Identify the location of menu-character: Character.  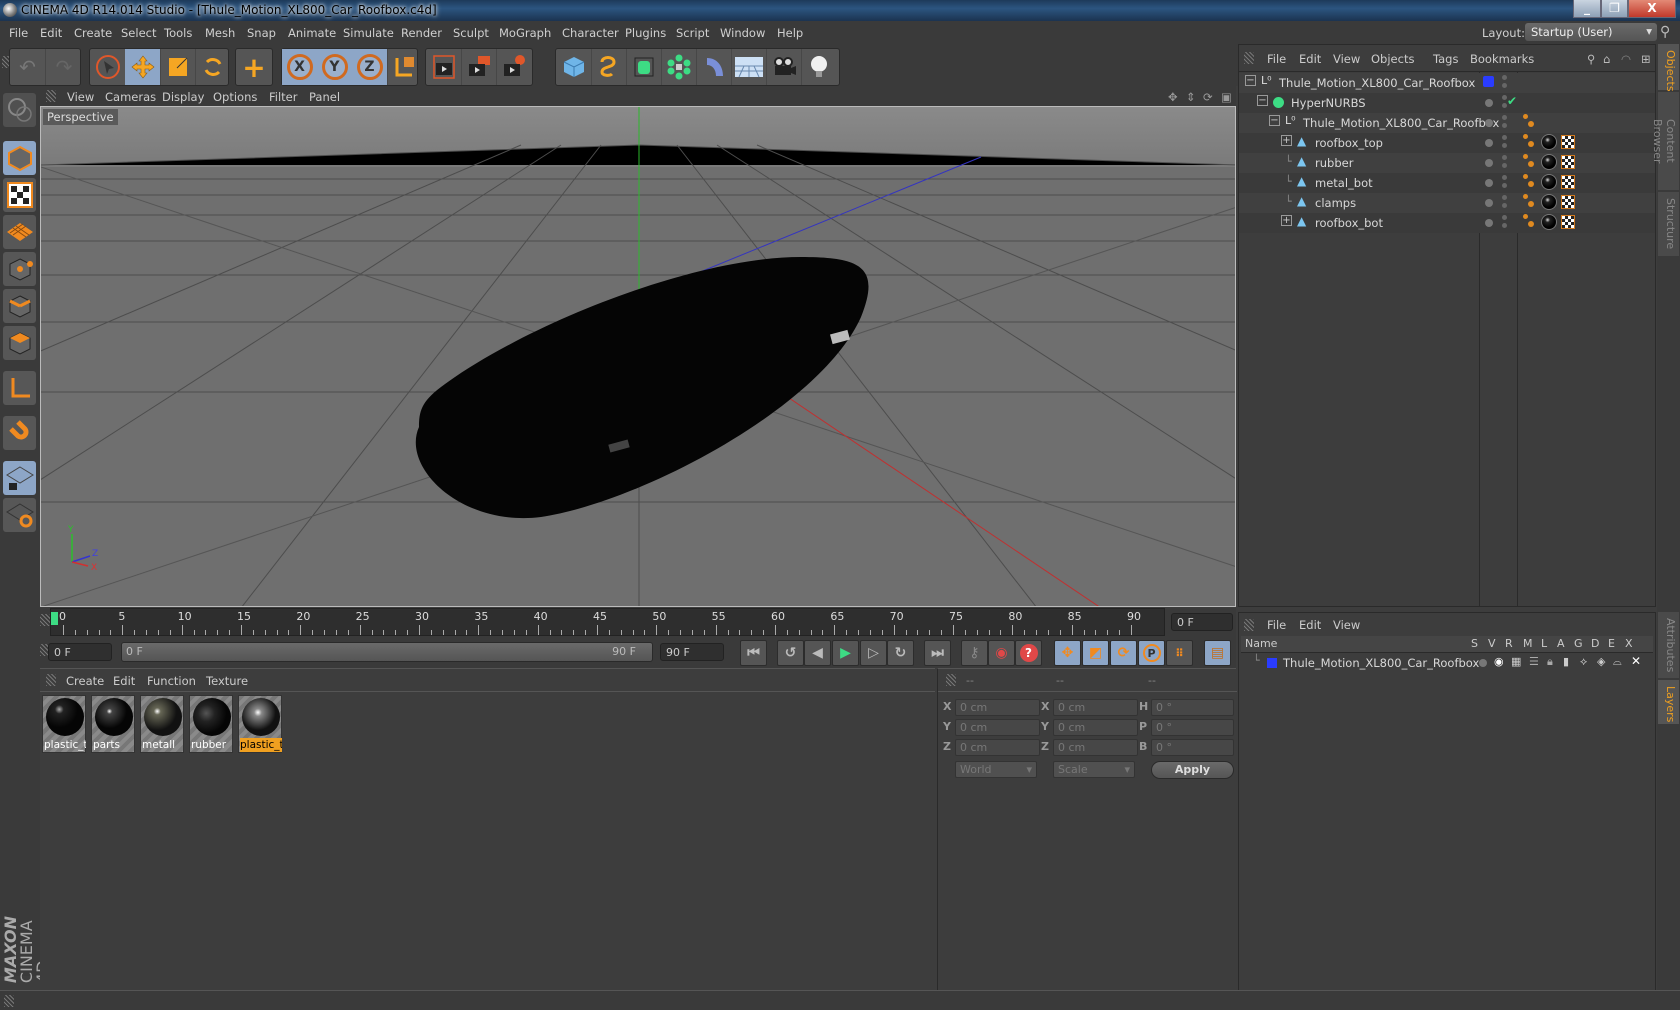
(590, 33).